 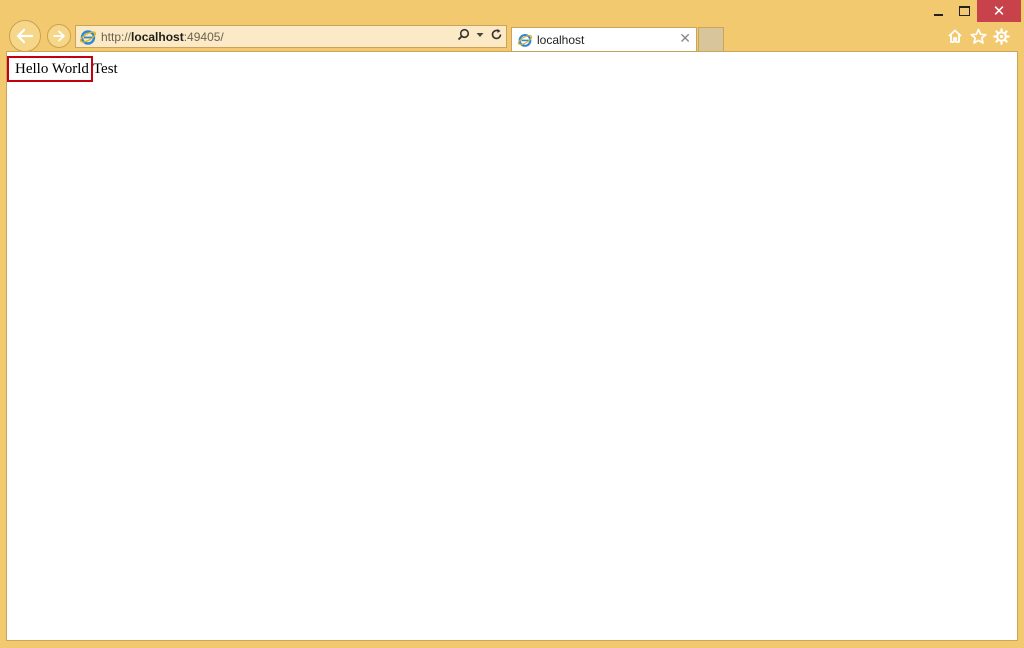 I want to click on chevron-down-icon, so click(x=480, y=35).